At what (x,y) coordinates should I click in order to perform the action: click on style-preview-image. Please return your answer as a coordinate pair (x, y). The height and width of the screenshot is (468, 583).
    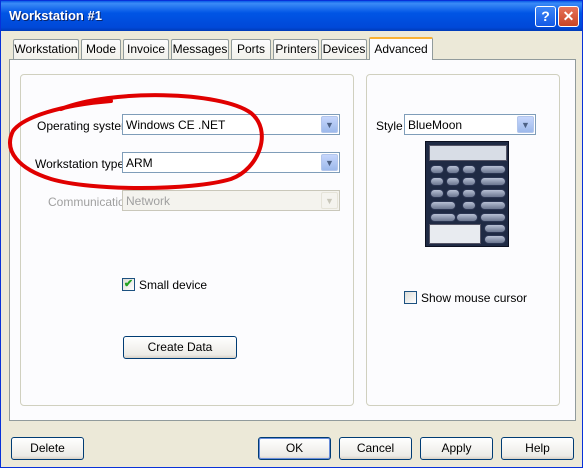
    Looking at the image, I should click on (467, 194).